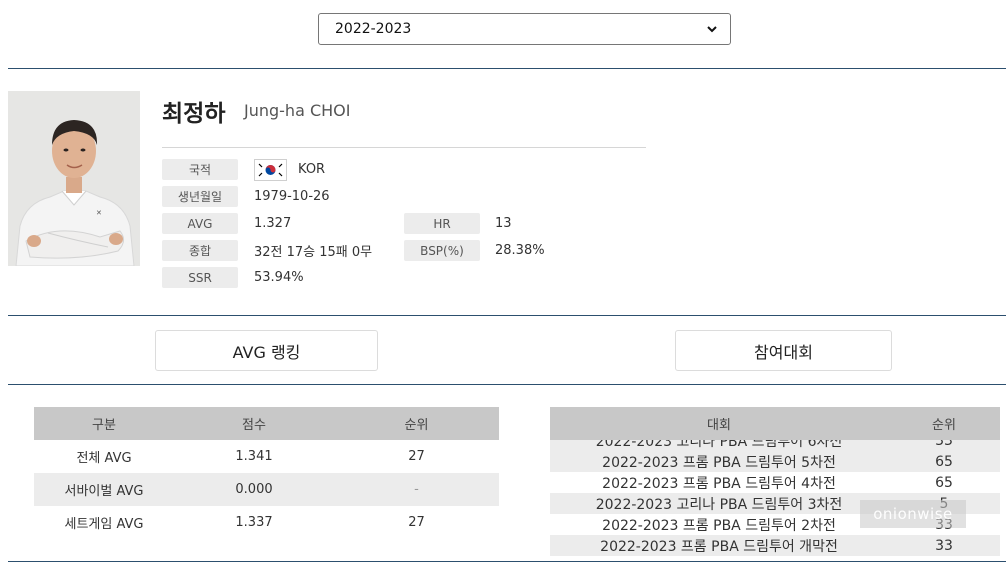 The width and height of the screenshot is (1006, 569). What do you see at coordinates (104, 489) in the screenshot?
I see `cell-category: 서바이벌 AVG` at bounding box center [104, 489].